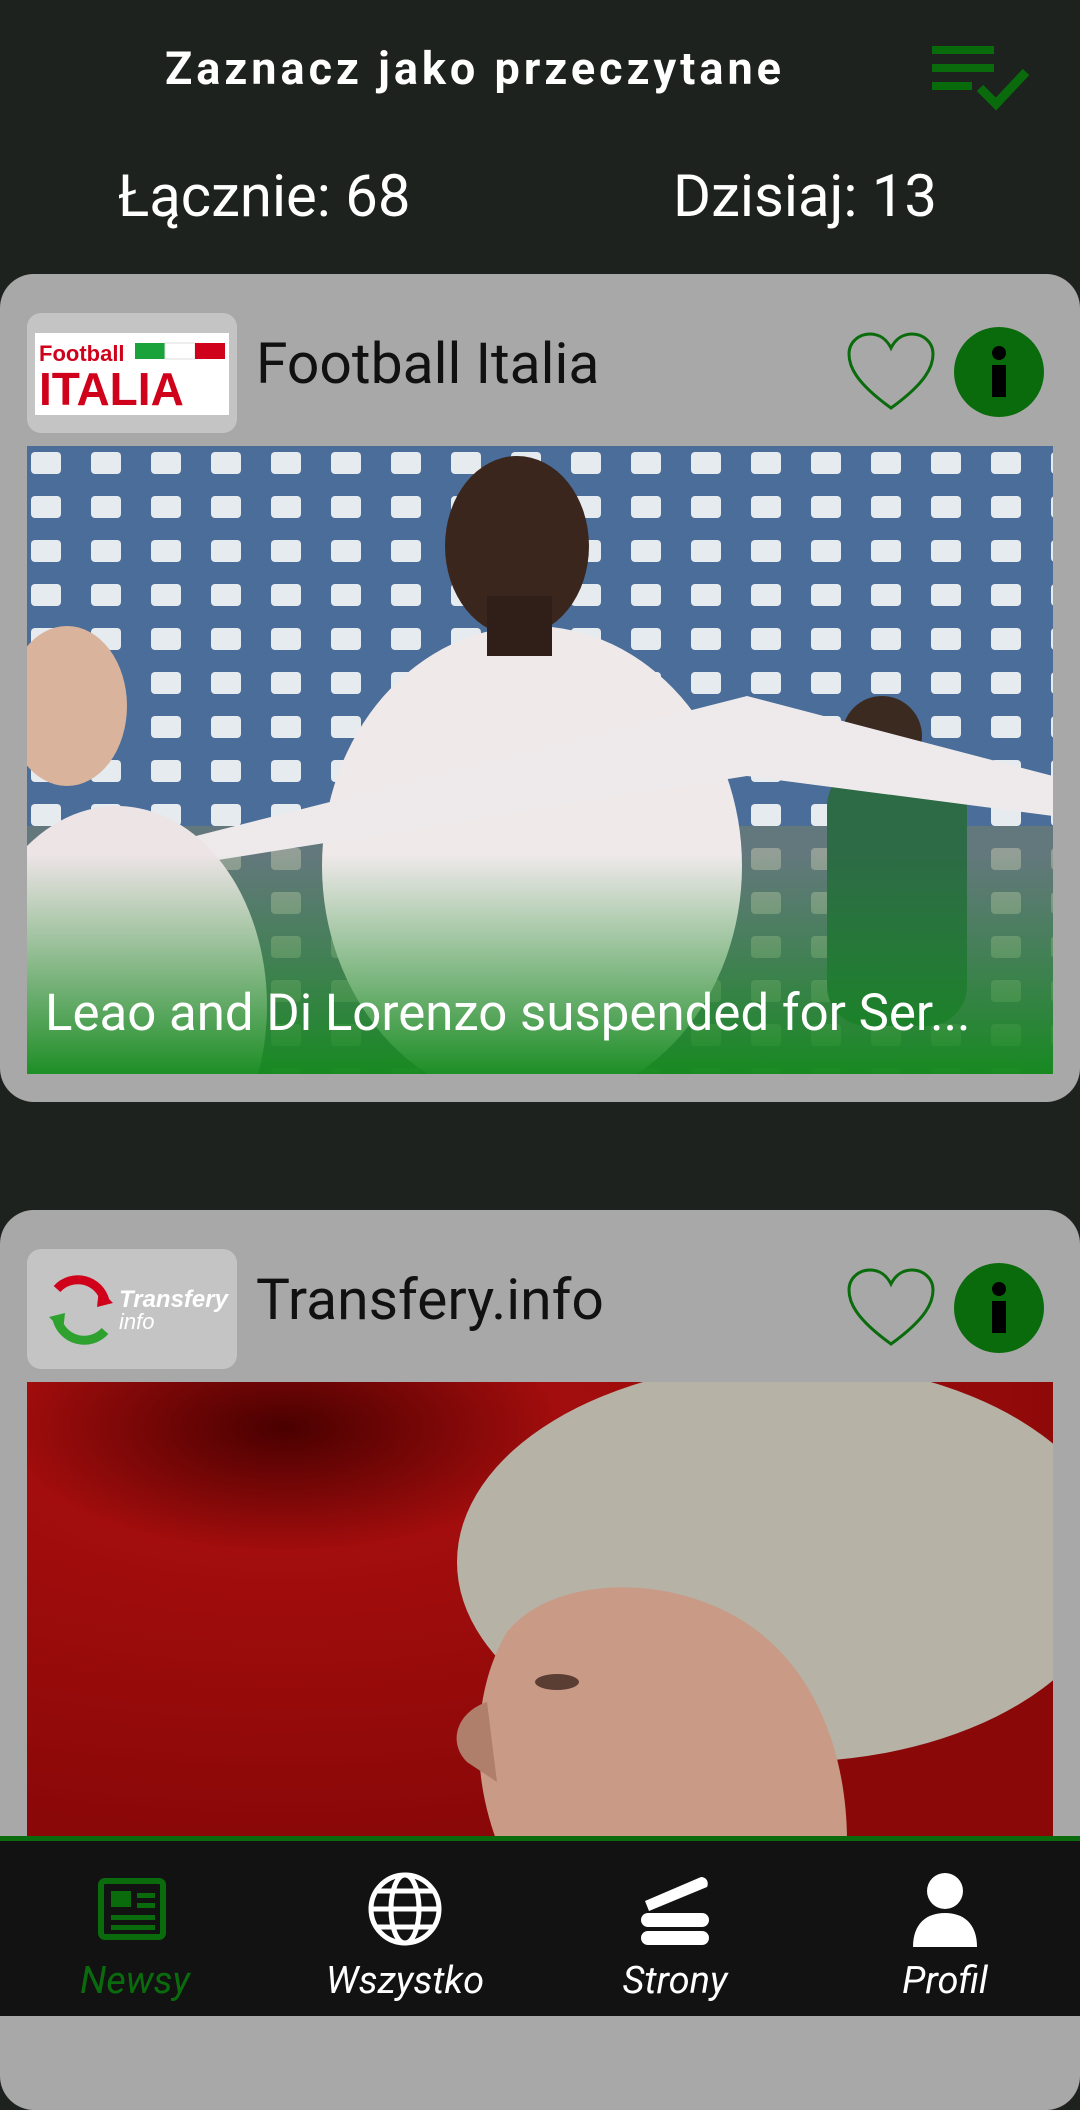 The image size is (1080, 2110). I want to click on person-icon, so click(945, 1910).